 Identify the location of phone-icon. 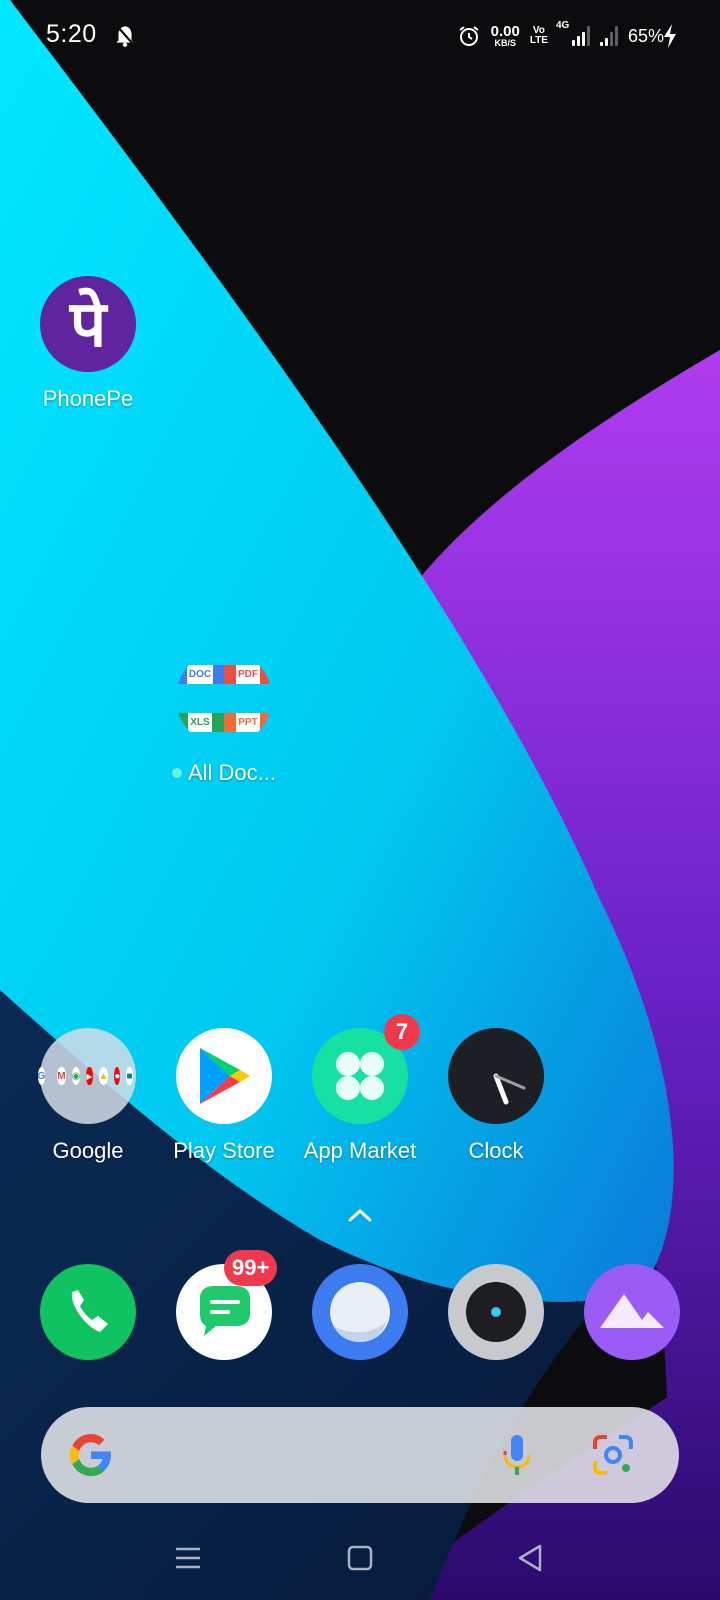
(88, 1312).